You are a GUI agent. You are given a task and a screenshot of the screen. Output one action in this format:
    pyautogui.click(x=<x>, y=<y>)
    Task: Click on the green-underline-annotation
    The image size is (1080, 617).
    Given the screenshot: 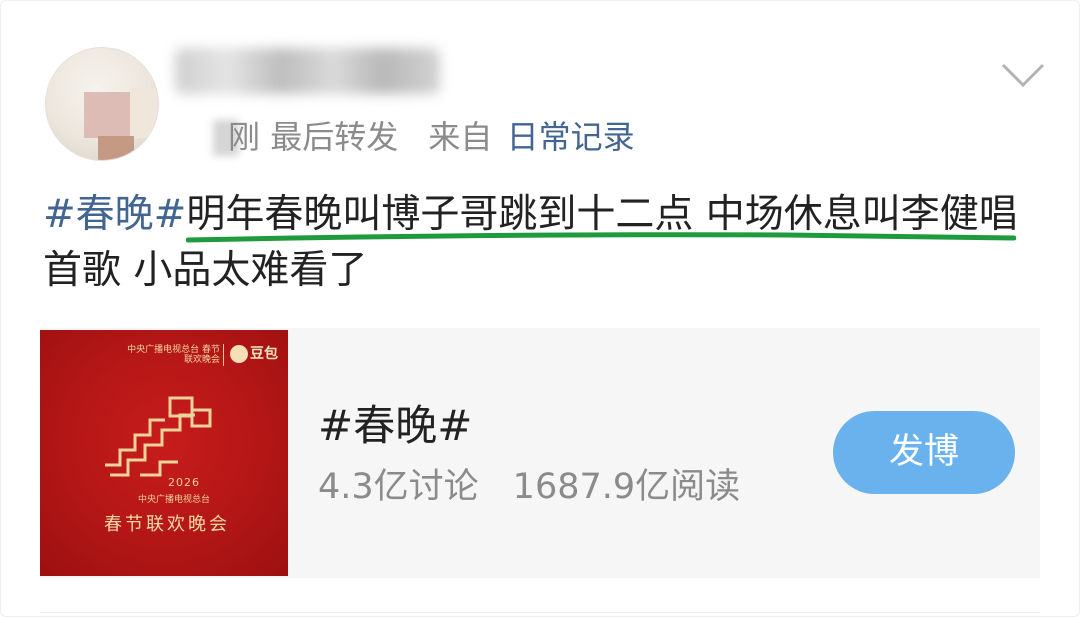 What is the action you would take?
    pyautogui.click(x=601, y=237)
    